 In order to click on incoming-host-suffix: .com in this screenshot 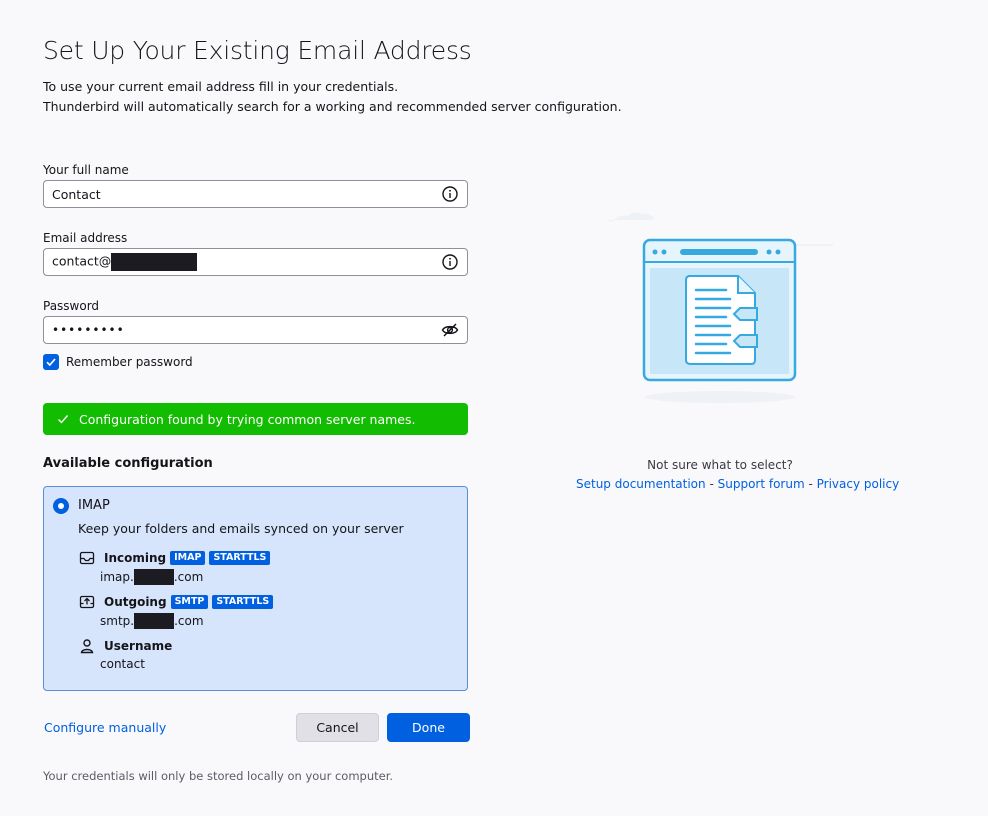, I will do `click(188, 577)`.